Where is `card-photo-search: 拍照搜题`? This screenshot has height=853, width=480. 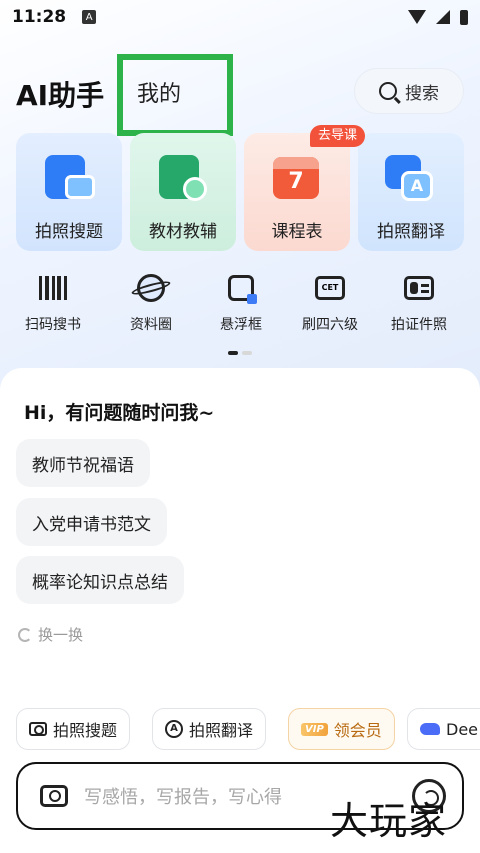
card-photo-search: 拍照搜题 is located at coordinates (69, 192).